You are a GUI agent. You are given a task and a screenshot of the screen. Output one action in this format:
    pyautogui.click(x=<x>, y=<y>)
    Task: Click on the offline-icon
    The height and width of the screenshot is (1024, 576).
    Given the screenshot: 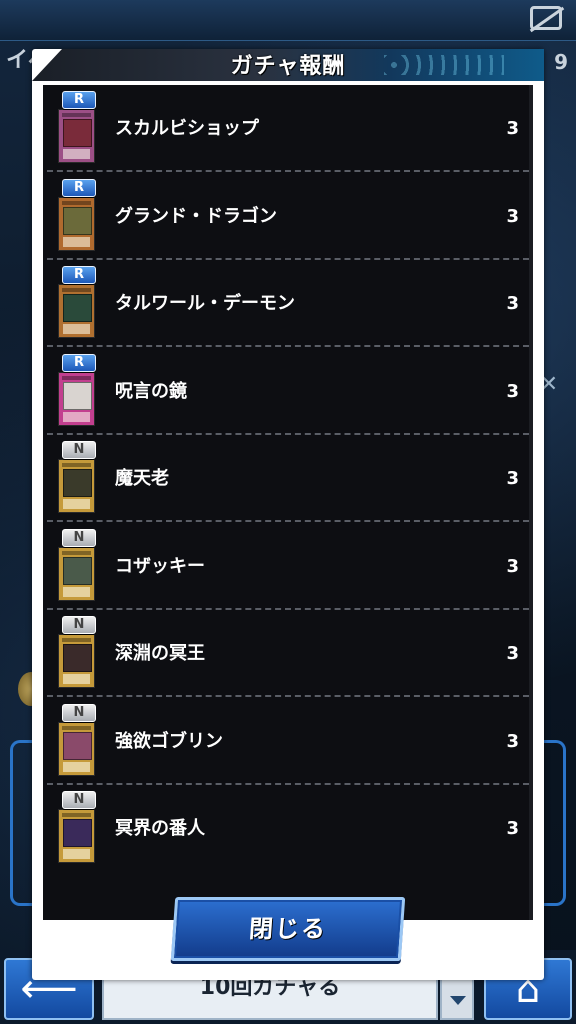 What is the action you would take?
    pyautogui.click(x=546, y=18)
    